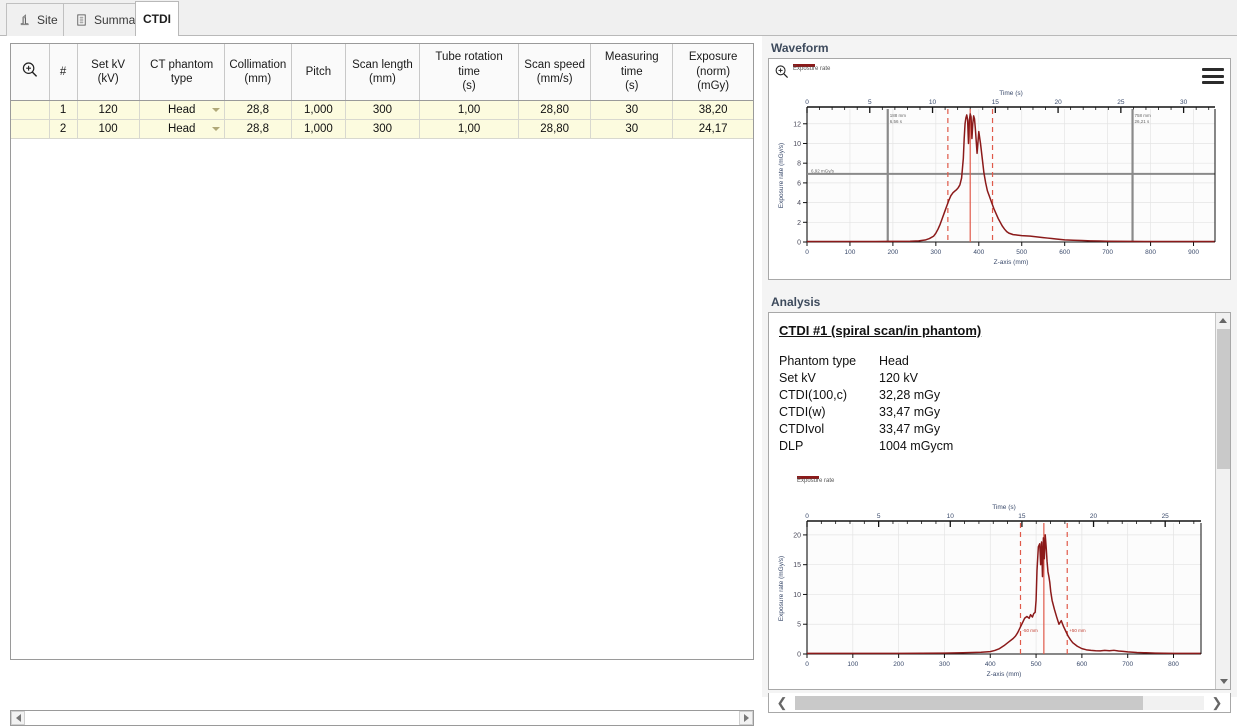 This screenshot has height=726, width=1237. What do you see at coordinates (108, 129) in the screenshot?
I see `cell-set-kv: 100` at bounding box center [108, 129].